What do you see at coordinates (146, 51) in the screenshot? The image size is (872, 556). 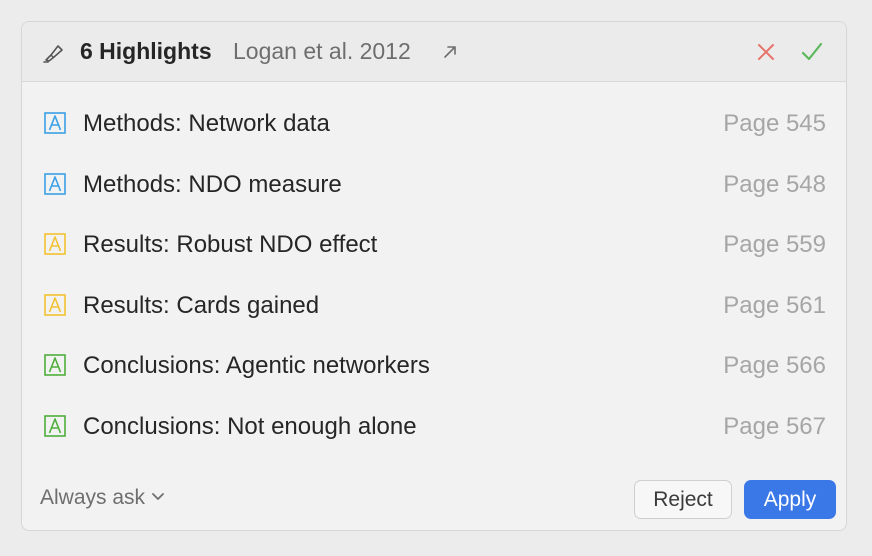 I see `highlights-count-title: 6 Highlights` at bounding box center [146, 51].